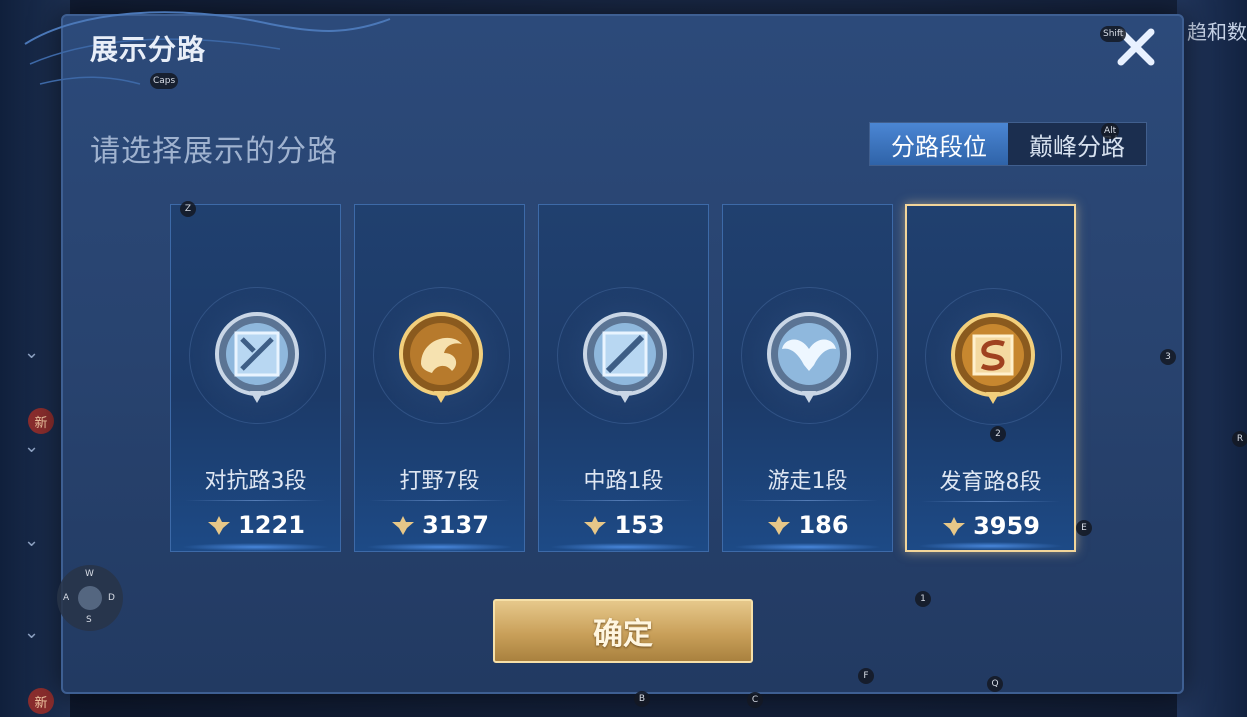 The image size is (1247, 717). What do you see at coordinates (148, 49) in the screenshot?
I see `dialog-title: 展示分路` at bounding box center [148, 49].